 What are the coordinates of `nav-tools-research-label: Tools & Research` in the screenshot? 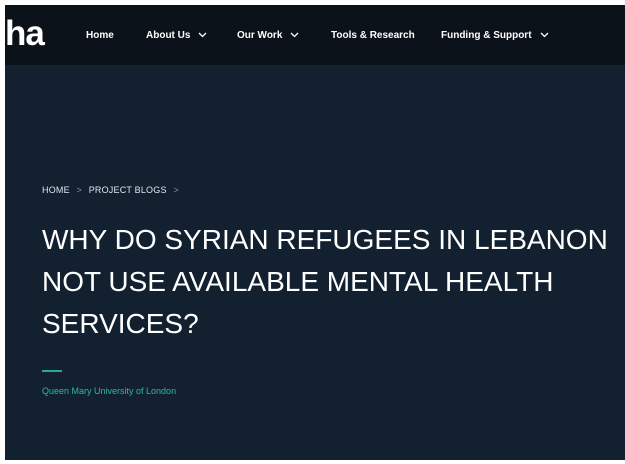 It's located at (373, 35).